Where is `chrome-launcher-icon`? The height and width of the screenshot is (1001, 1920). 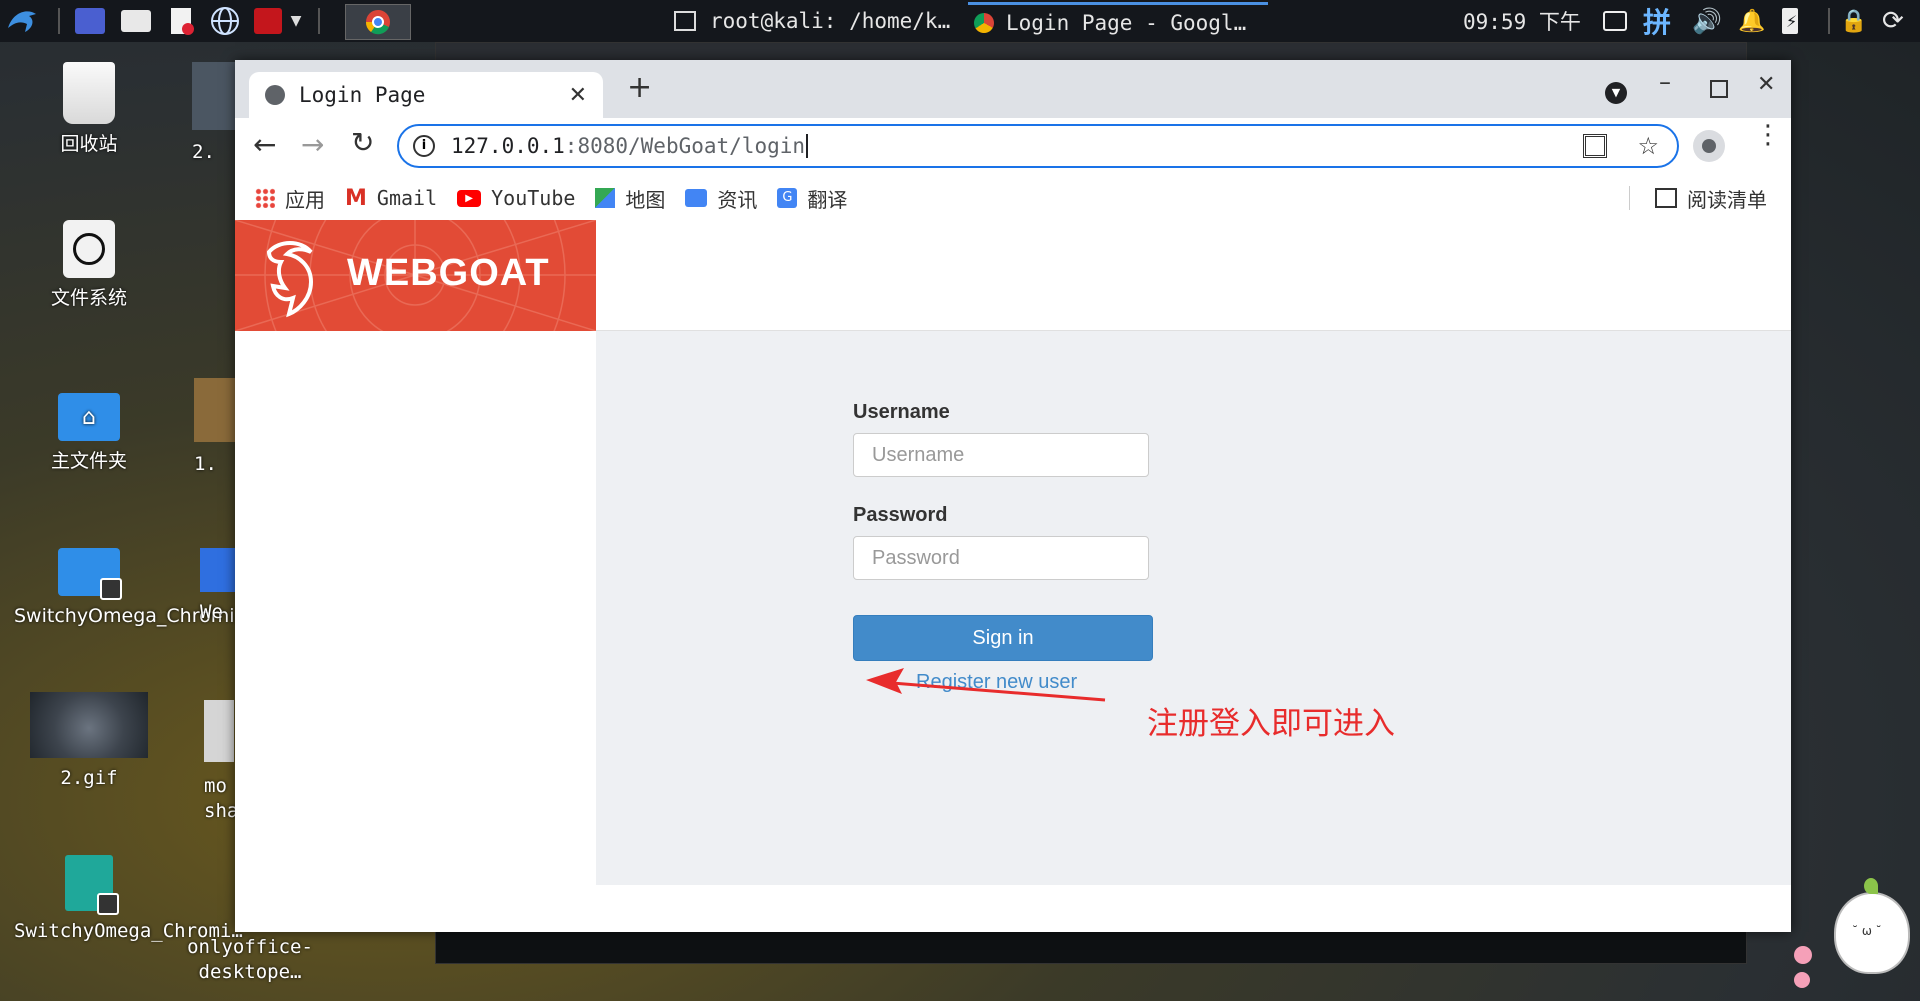 chrome-launcher-icon is located at coordinates (378, 22).